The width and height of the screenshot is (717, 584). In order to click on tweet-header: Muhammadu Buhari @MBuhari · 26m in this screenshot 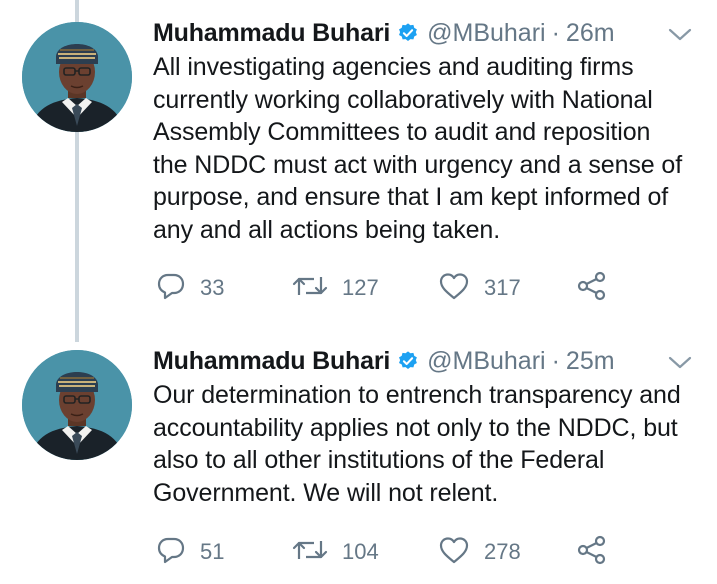, I will do `click(384, 33)`.